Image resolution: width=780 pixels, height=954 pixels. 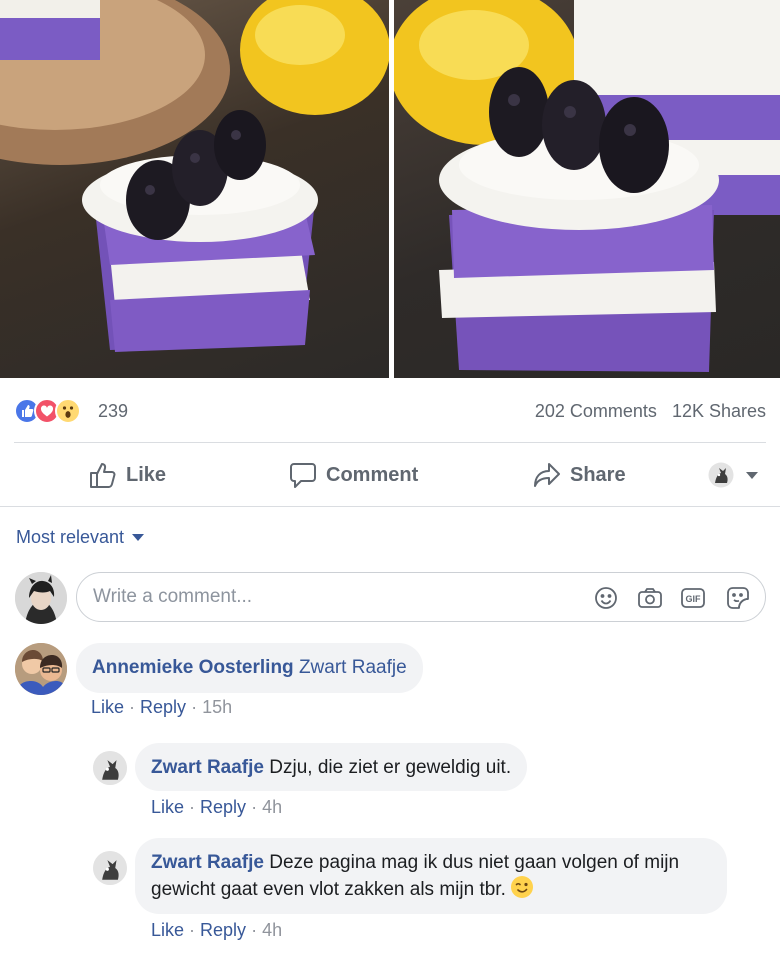 I want to click on comment-timestamp: 15h, so click(x=217, y=707).